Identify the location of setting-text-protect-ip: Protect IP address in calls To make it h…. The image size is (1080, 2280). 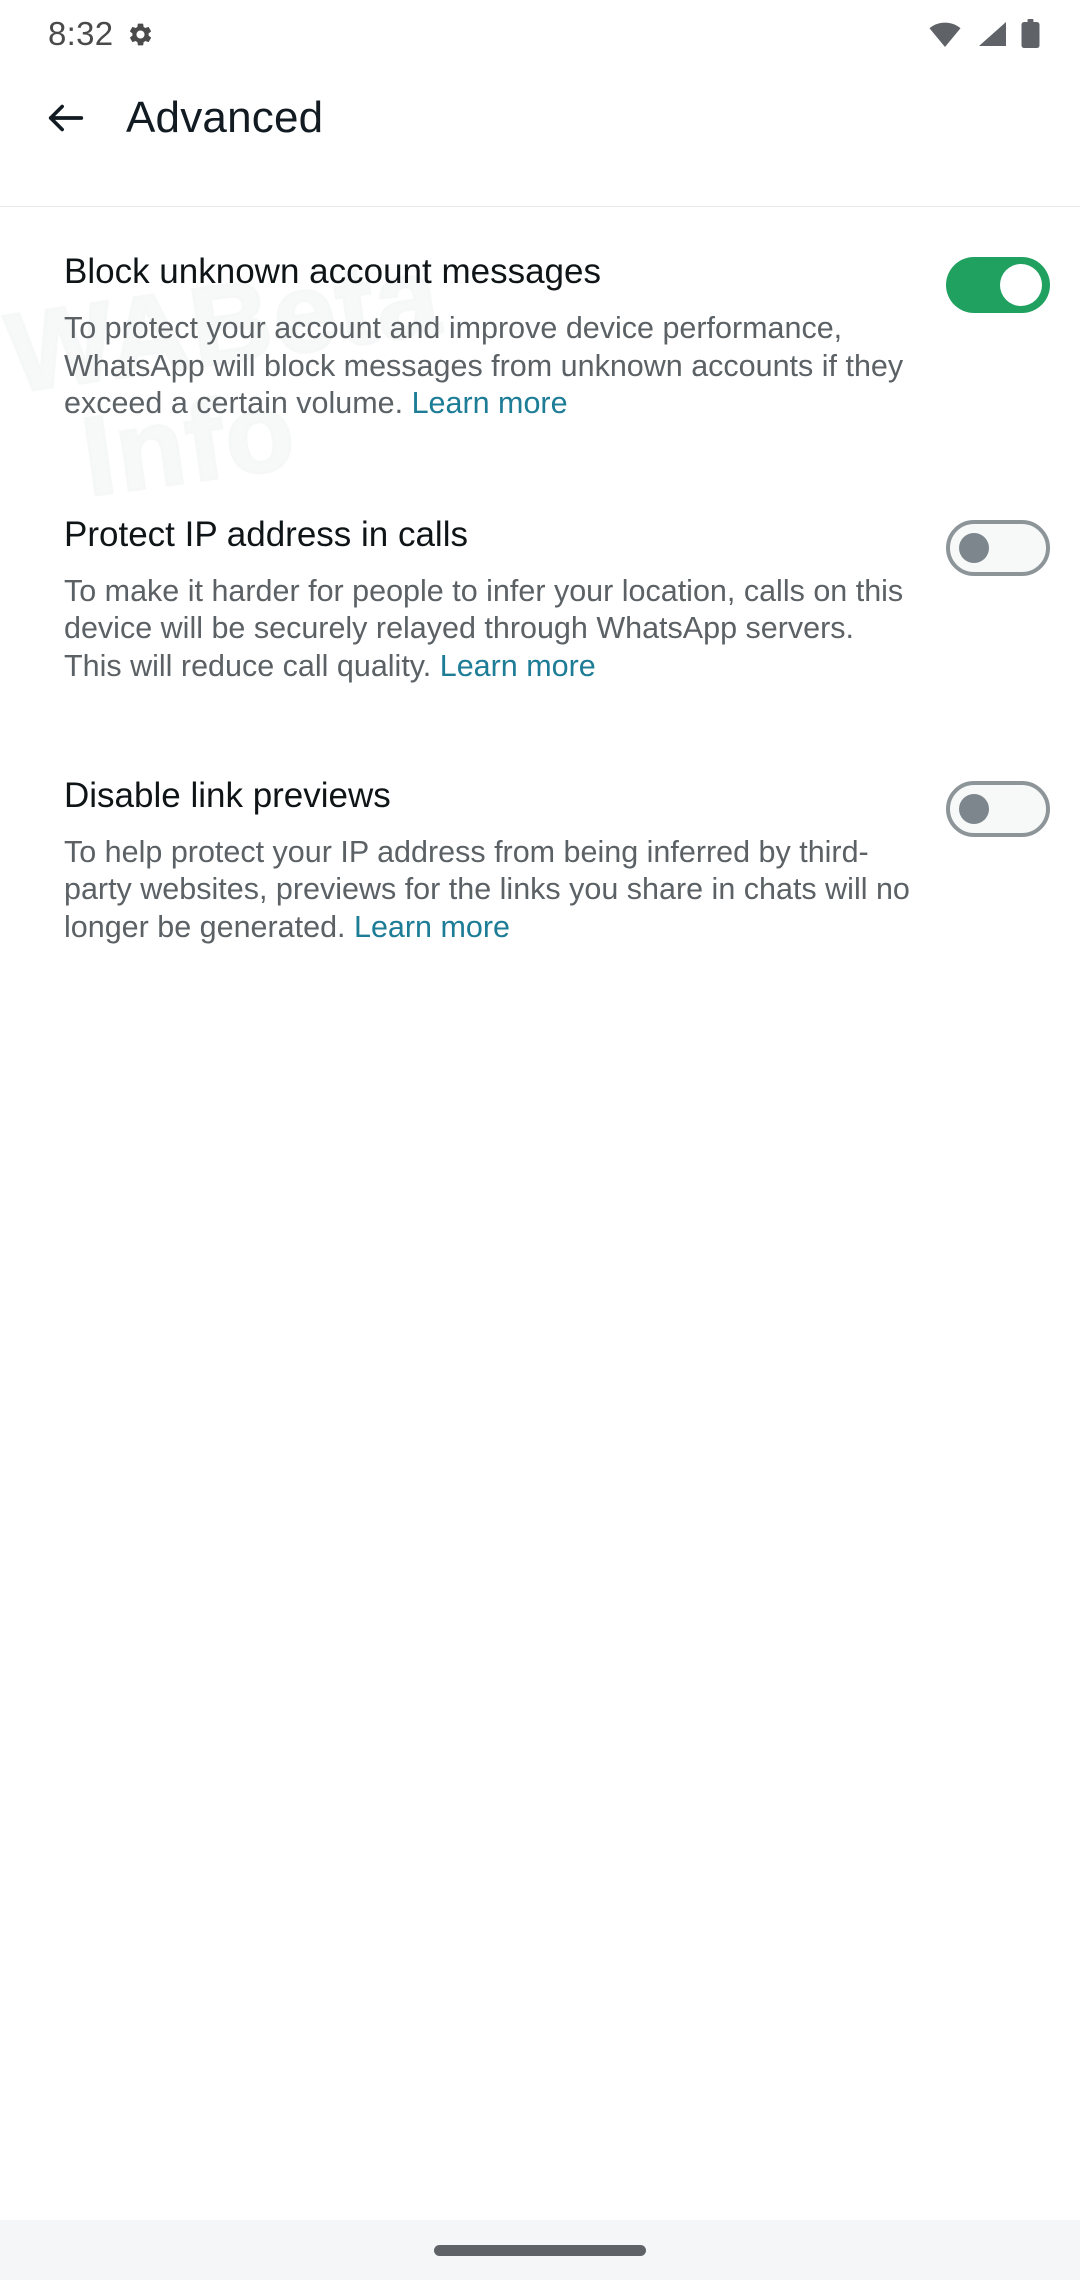
(505, 599).